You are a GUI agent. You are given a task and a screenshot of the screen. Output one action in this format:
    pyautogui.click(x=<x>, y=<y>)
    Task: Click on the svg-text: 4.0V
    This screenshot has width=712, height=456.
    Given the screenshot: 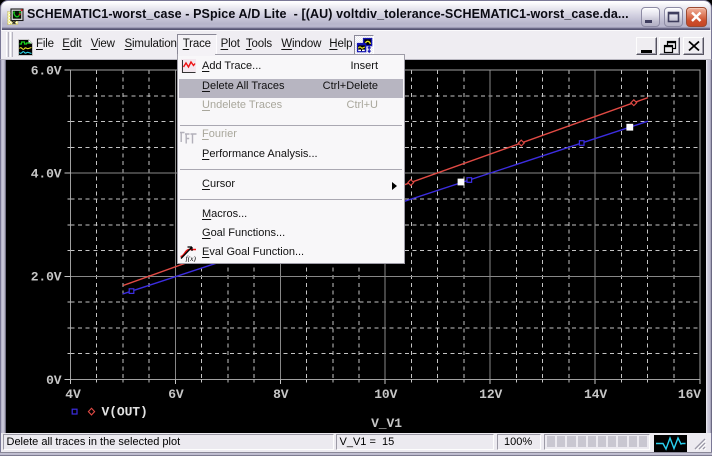 What is the action you would take?
    pyautogui.click(x=46, y=174)
    